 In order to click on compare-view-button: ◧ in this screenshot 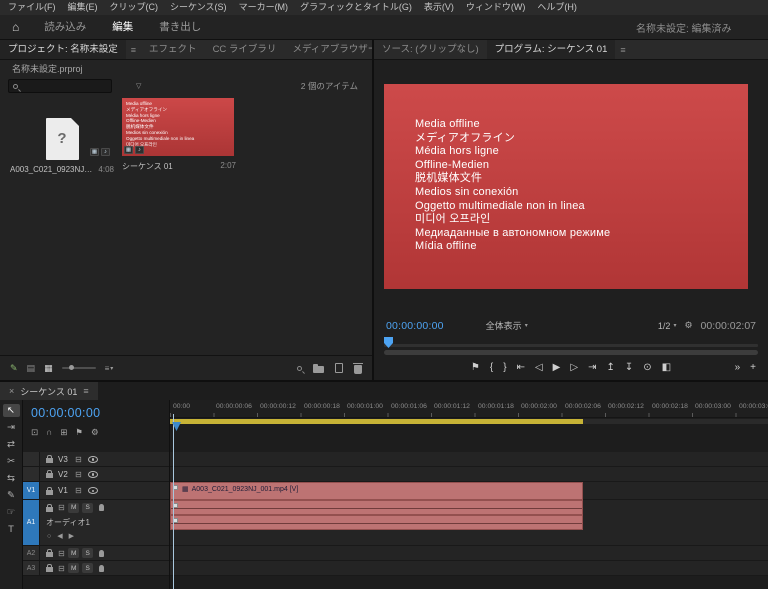, I will do `click(666, 368)`.